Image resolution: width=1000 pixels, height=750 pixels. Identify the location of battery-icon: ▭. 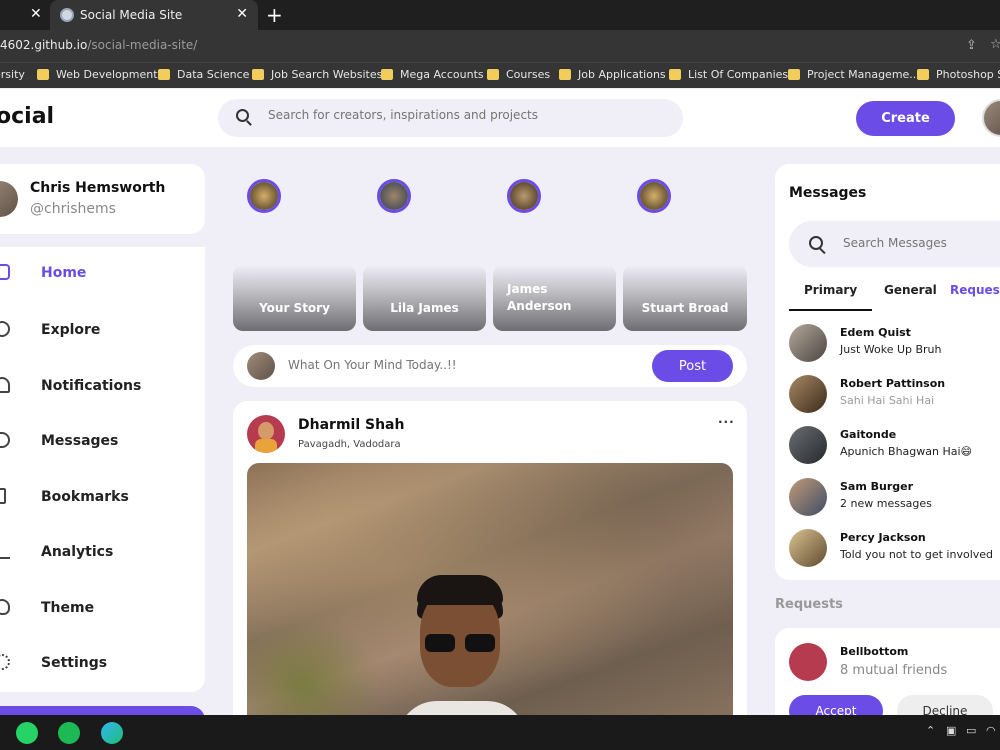
(971, 730).